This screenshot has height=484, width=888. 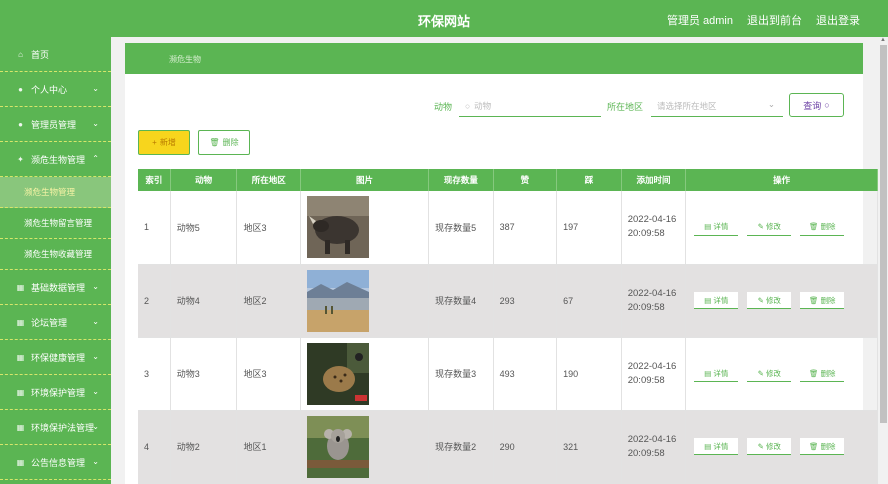 I want to click on scrollbar-thumb, so click(x=883, y=234).